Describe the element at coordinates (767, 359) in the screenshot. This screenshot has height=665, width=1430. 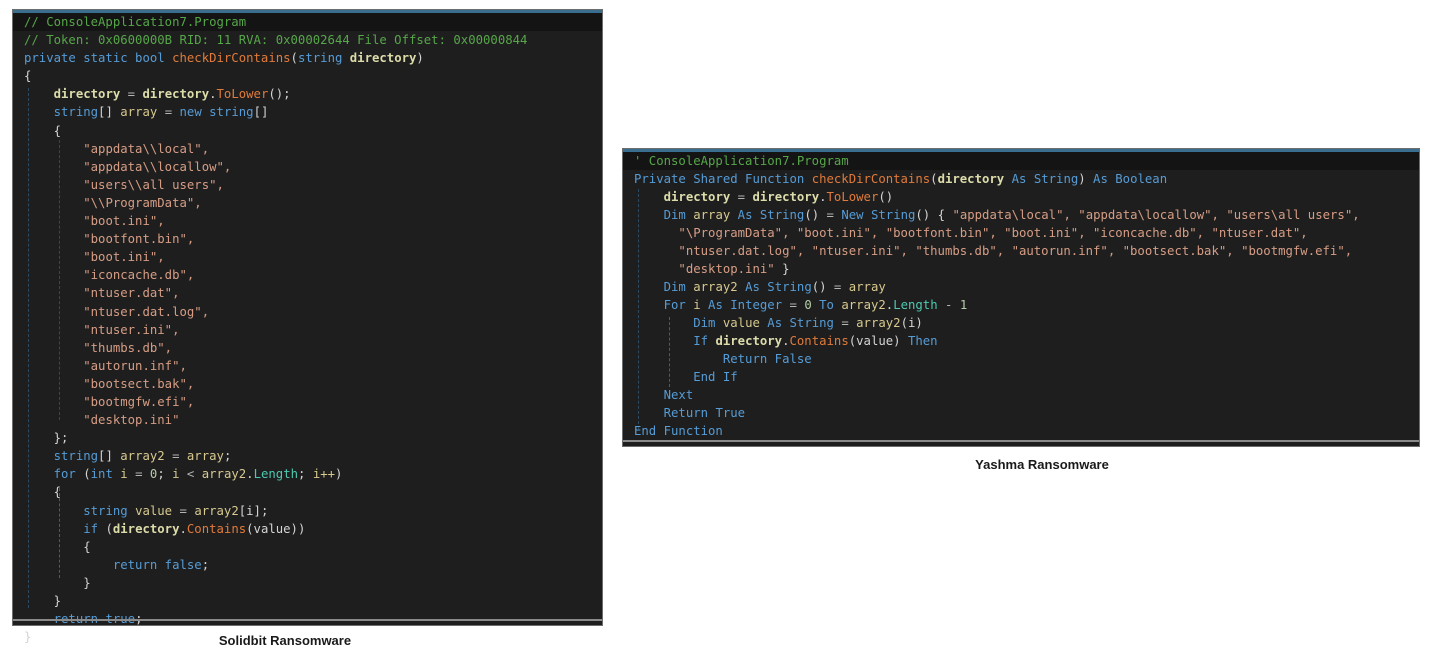
I see `code-token: Return False` at that location.